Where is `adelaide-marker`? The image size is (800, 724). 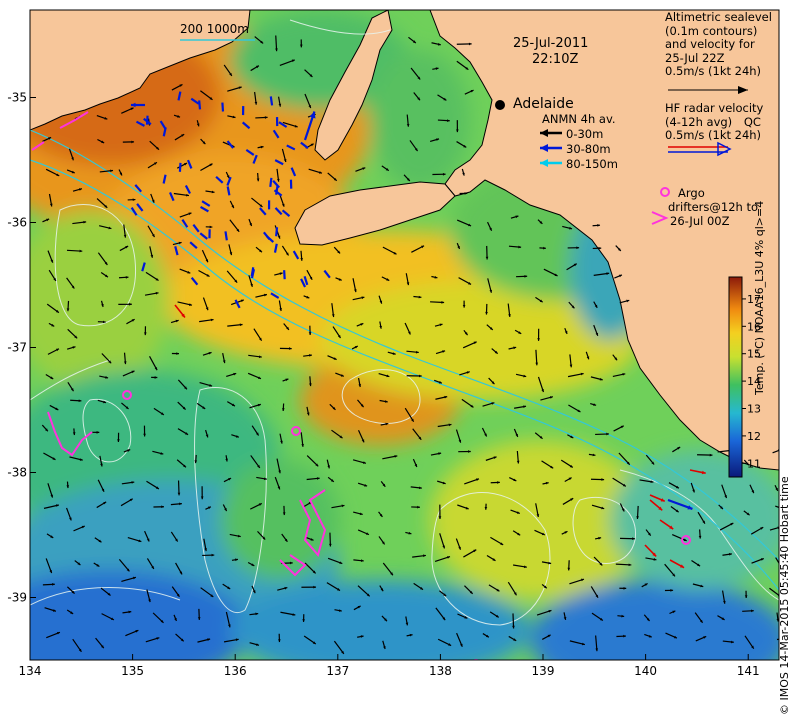
adelaide-marker is located at coordinates (500, 105).